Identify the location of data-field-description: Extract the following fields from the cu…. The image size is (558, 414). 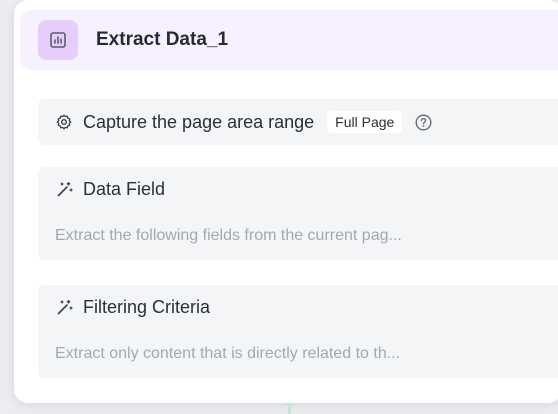
(300, 236).